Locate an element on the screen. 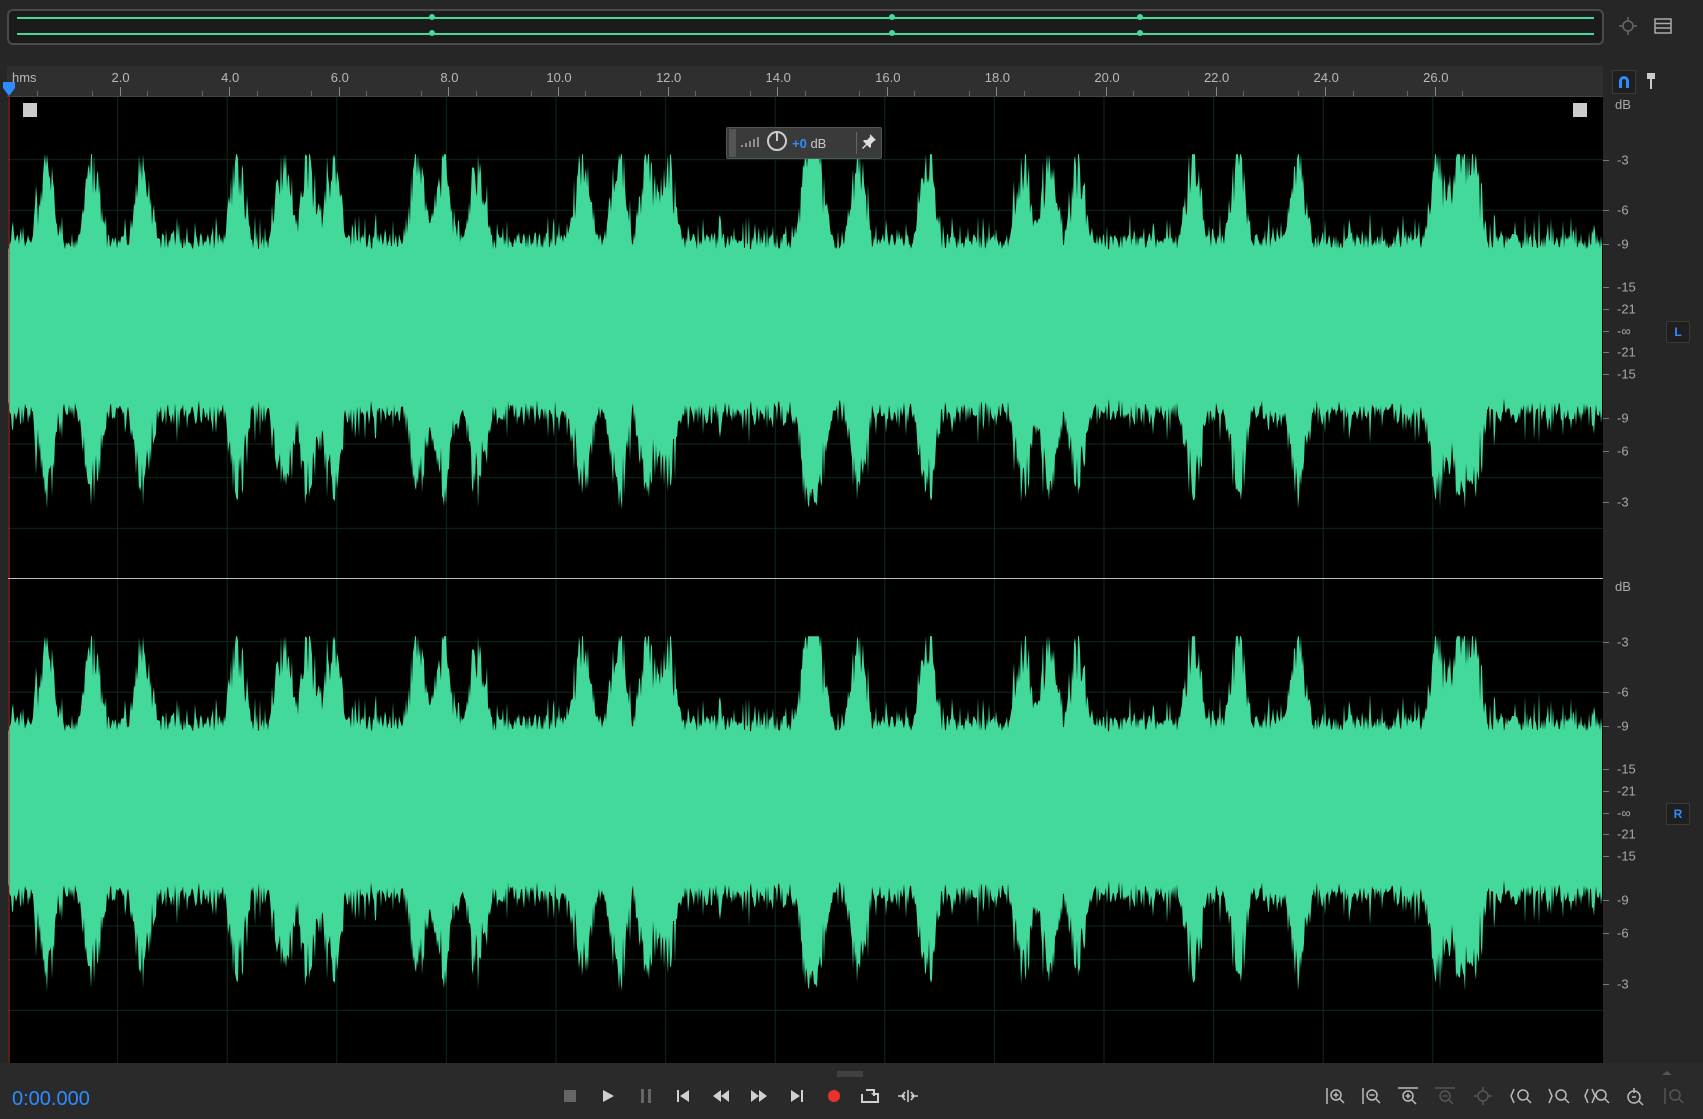 The image size is (1703, 1119). channel-left-toggle: L is located at coordinates (1678, 331).